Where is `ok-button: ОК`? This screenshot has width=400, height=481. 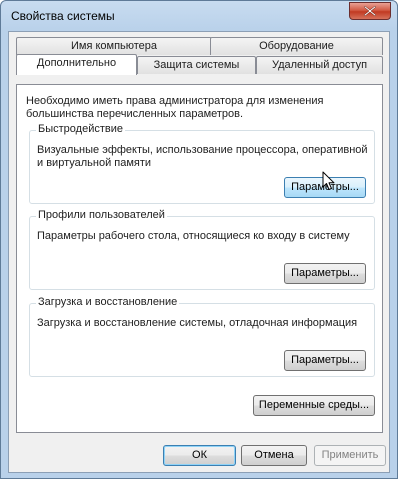
ok-button: ОК is located at coordinates (199, 455).